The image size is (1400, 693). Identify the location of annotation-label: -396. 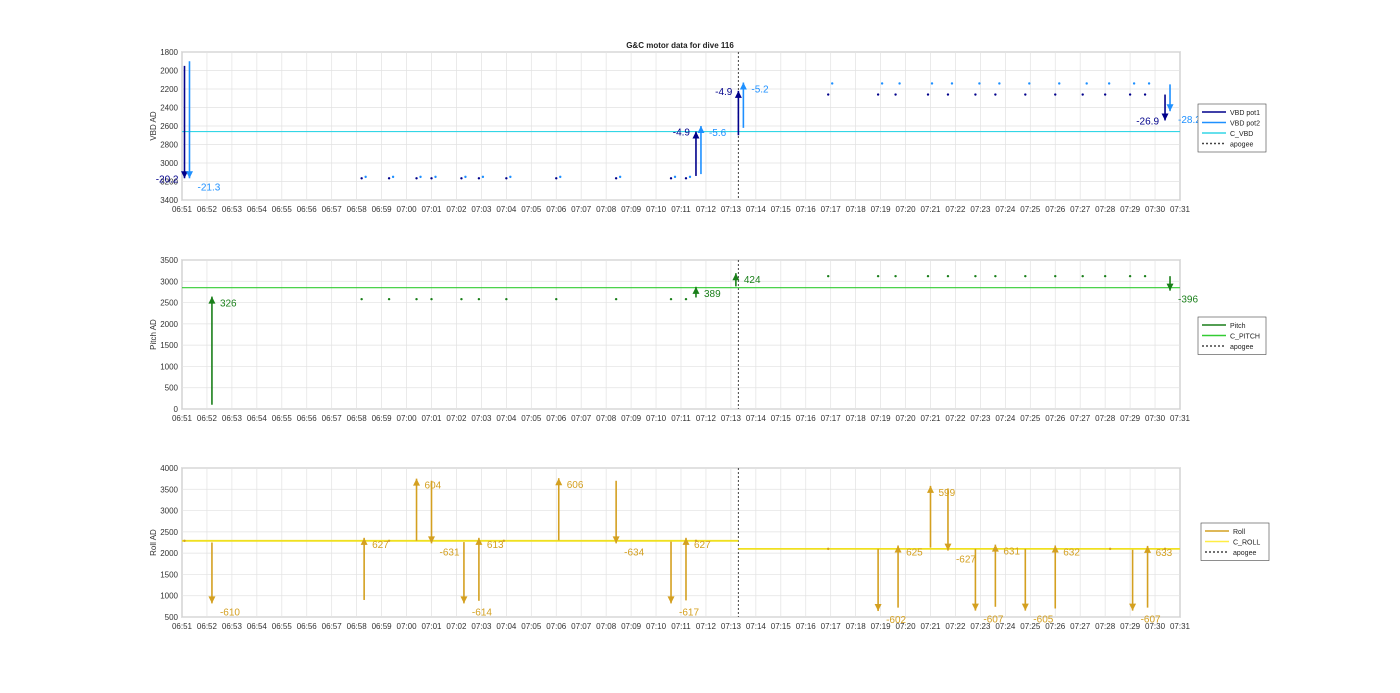
(1188, 300).